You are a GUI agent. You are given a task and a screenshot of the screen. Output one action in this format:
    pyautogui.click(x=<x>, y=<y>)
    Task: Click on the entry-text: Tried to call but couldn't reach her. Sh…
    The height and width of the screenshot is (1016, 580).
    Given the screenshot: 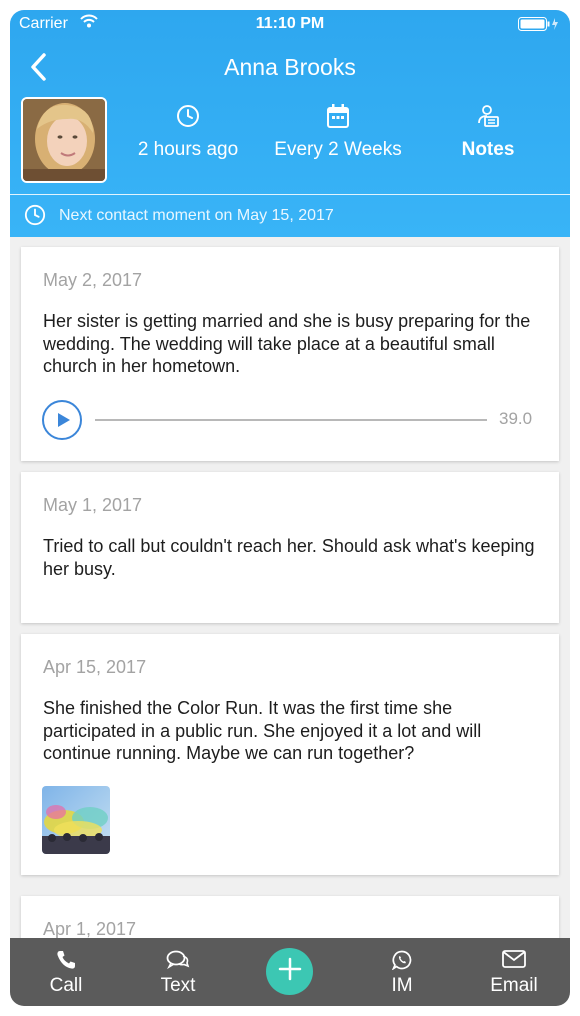 What is the action you would take?
    pyautogui.click(x=289, y=557)
    